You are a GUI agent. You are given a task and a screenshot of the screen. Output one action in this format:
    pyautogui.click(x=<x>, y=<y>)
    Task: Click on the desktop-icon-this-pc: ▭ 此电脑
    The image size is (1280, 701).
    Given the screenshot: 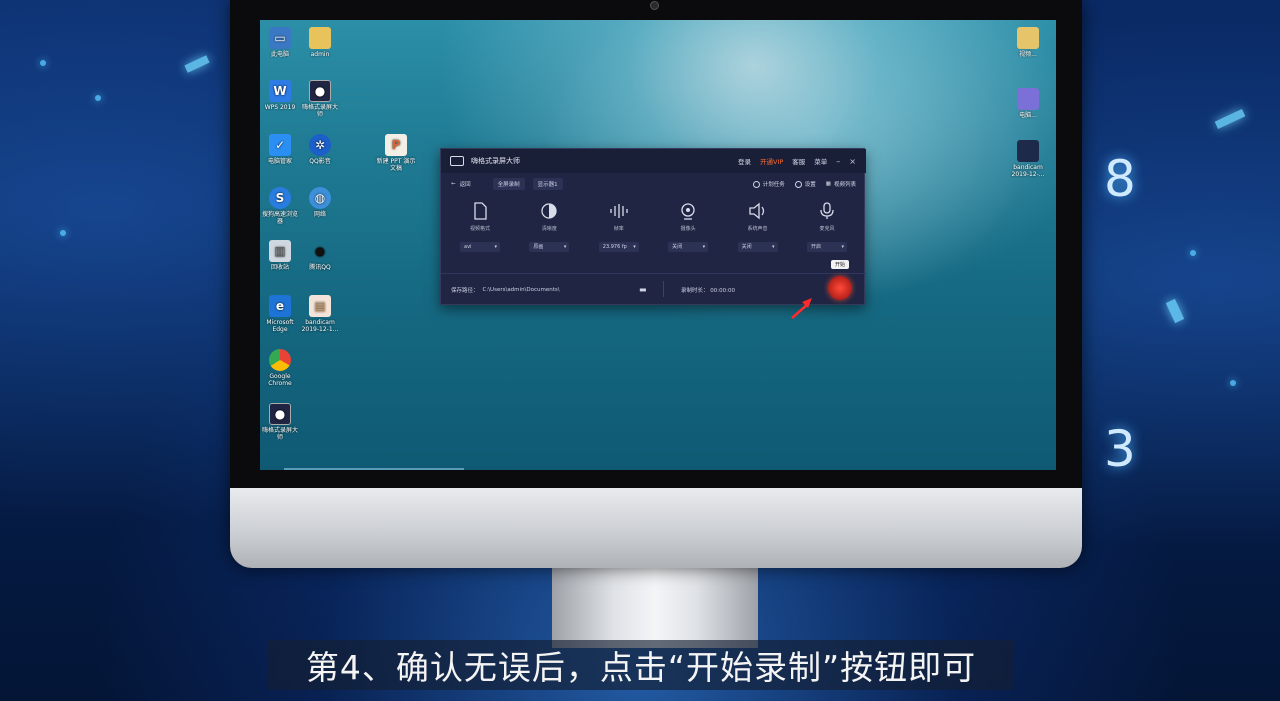 What is the action you would take?
    pyautogui.click(x=280, y=42)
    